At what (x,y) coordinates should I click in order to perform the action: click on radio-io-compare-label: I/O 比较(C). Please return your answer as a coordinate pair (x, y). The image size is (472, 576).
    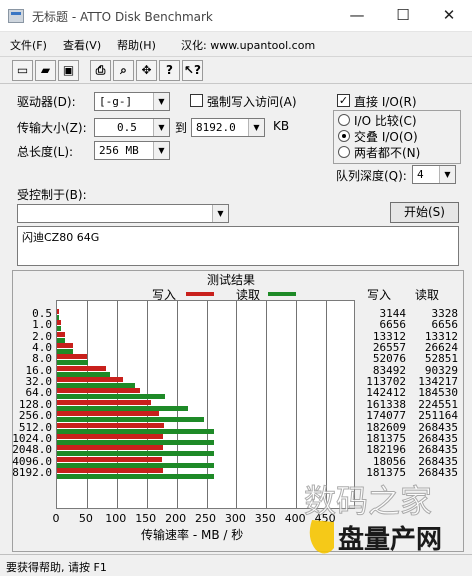
    Looking at the image, I should click on (385, 121).